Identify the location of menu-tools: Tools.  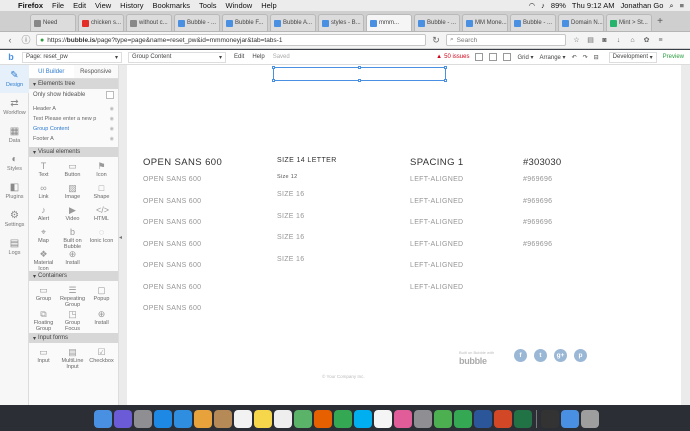
(208, 5).